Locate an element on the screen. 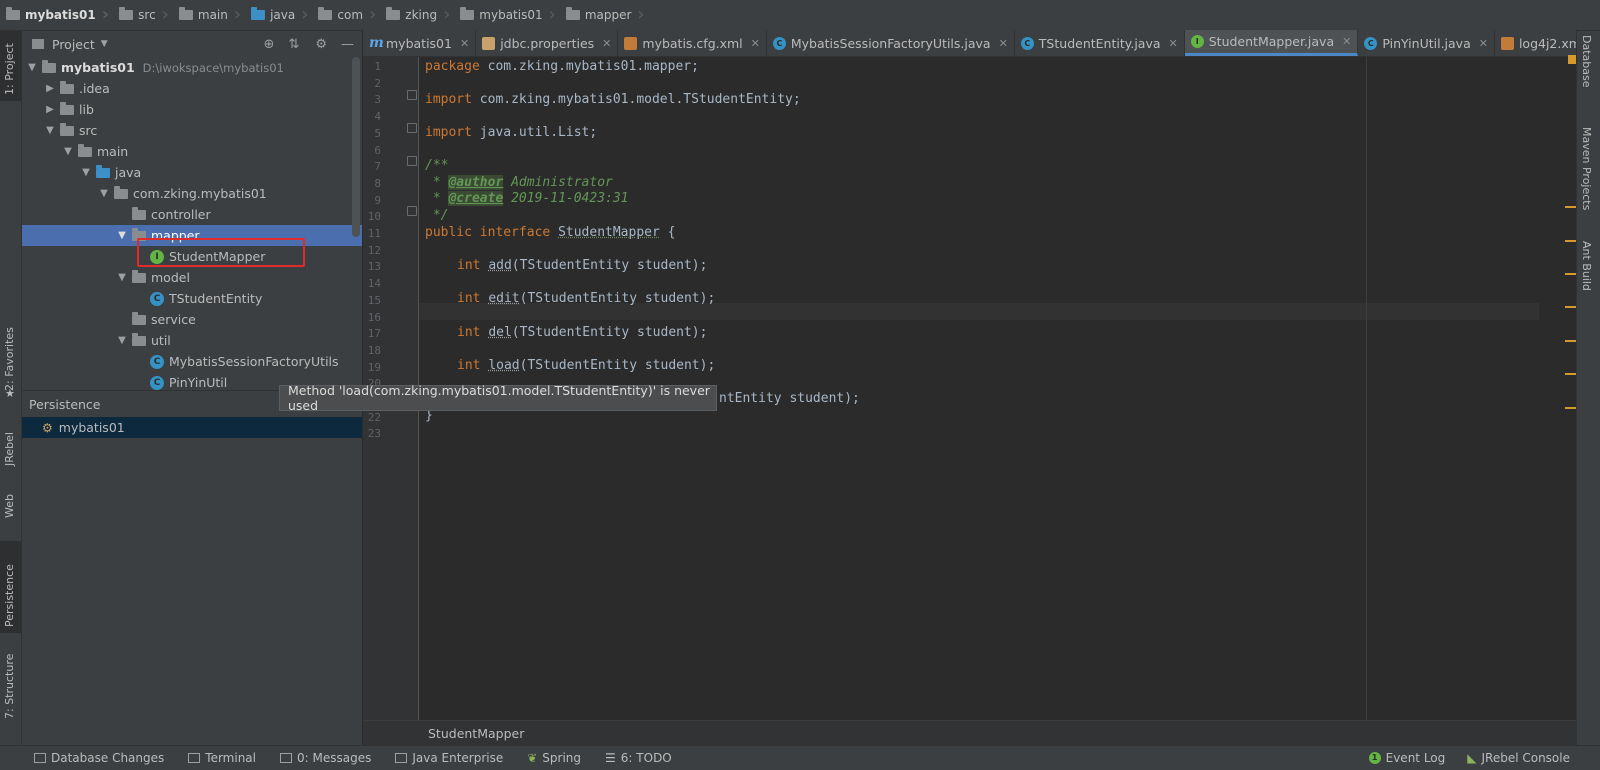  tool-tab-jrebel: JRebel is located at coordinates (10, 446).